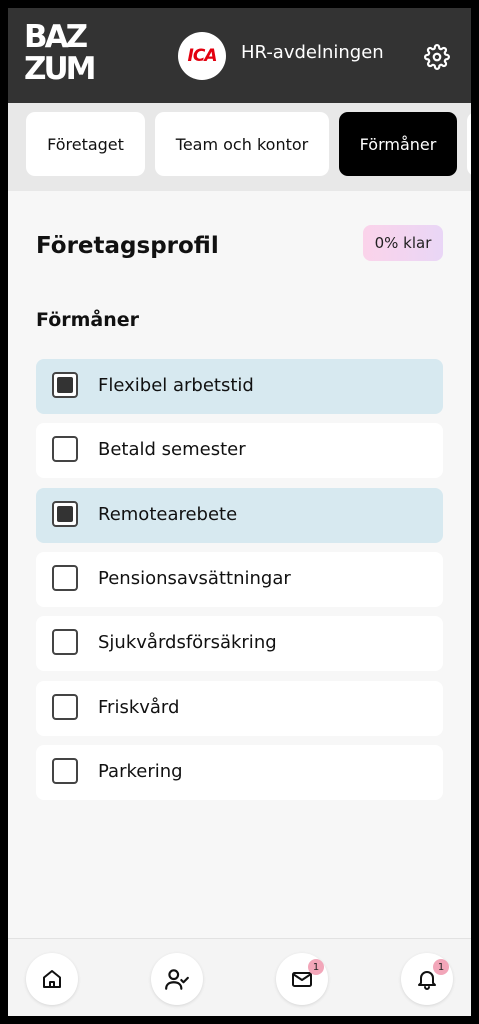 This screenshot has width=479, height=1024. Describe the element at coordinates (239, 977) in the screenshot. I see `bottom-nav: 1 1` at that location.